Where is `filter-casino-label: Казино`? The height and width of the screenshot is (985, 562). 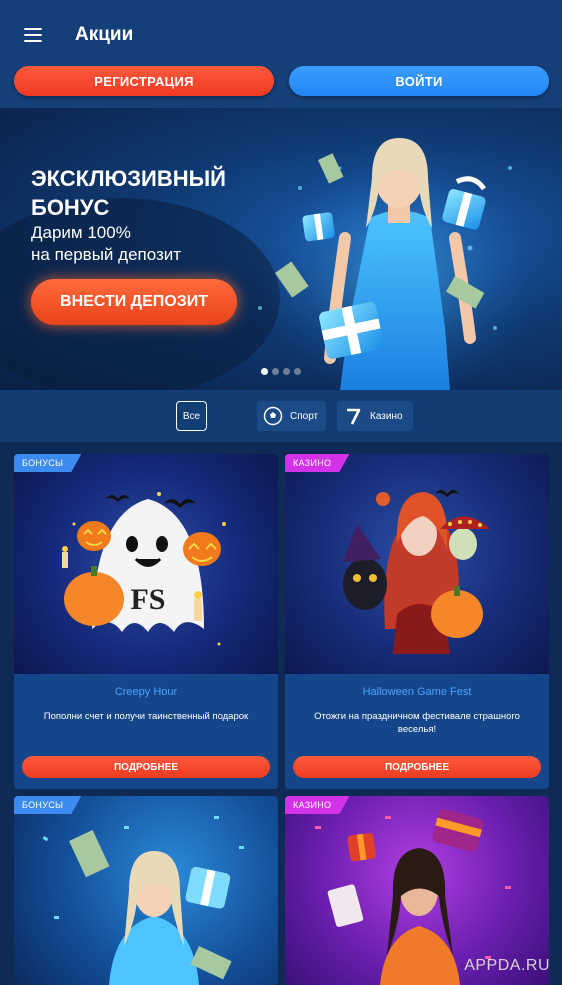 filter-casino-label: Казино is located at coordinates (386, 416).